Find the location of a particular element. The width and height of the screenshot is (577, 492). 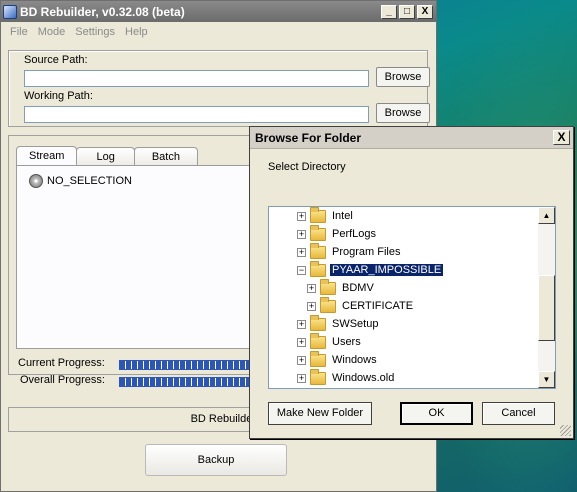

tree-item-label: PerfLogs is located at coordinates (354, 234).